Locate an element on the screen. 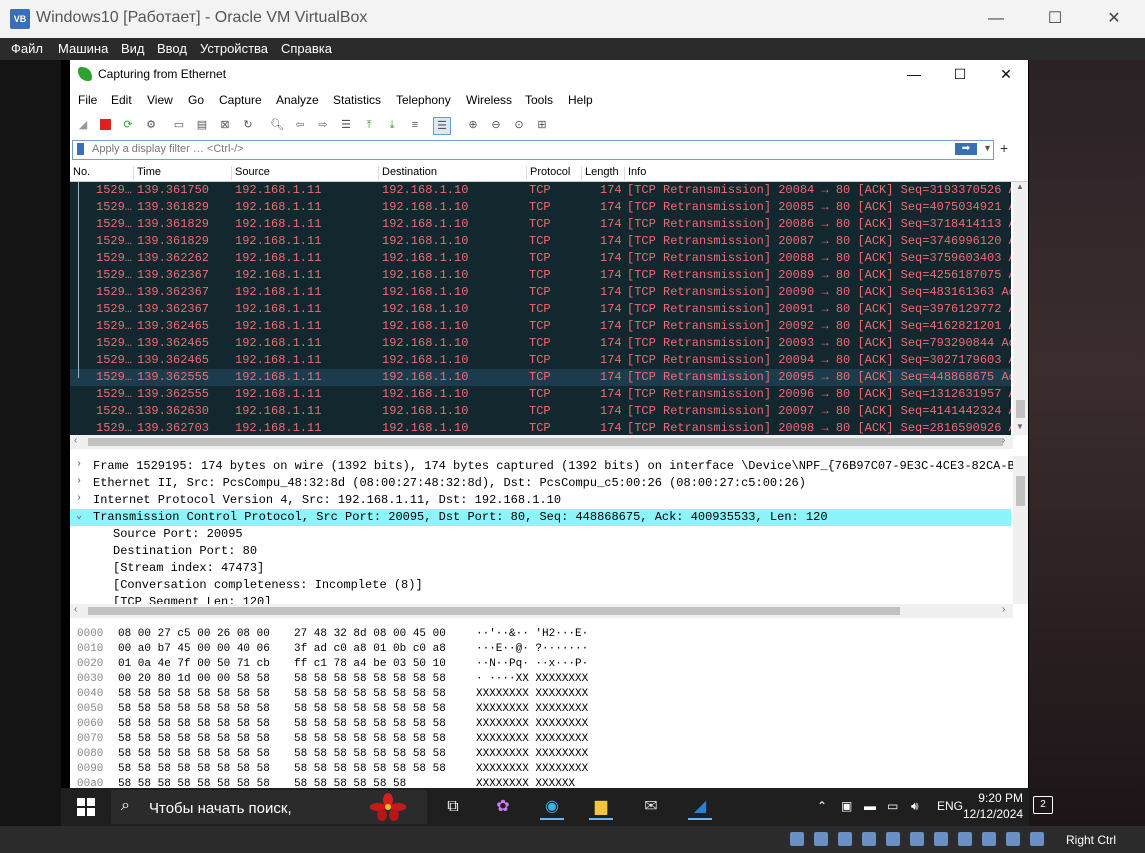 Image resolution: width=1145 pixels, height=853 pixels. clock: 9:20 PM 12/12/2024 is located at coordinates (993, 806).